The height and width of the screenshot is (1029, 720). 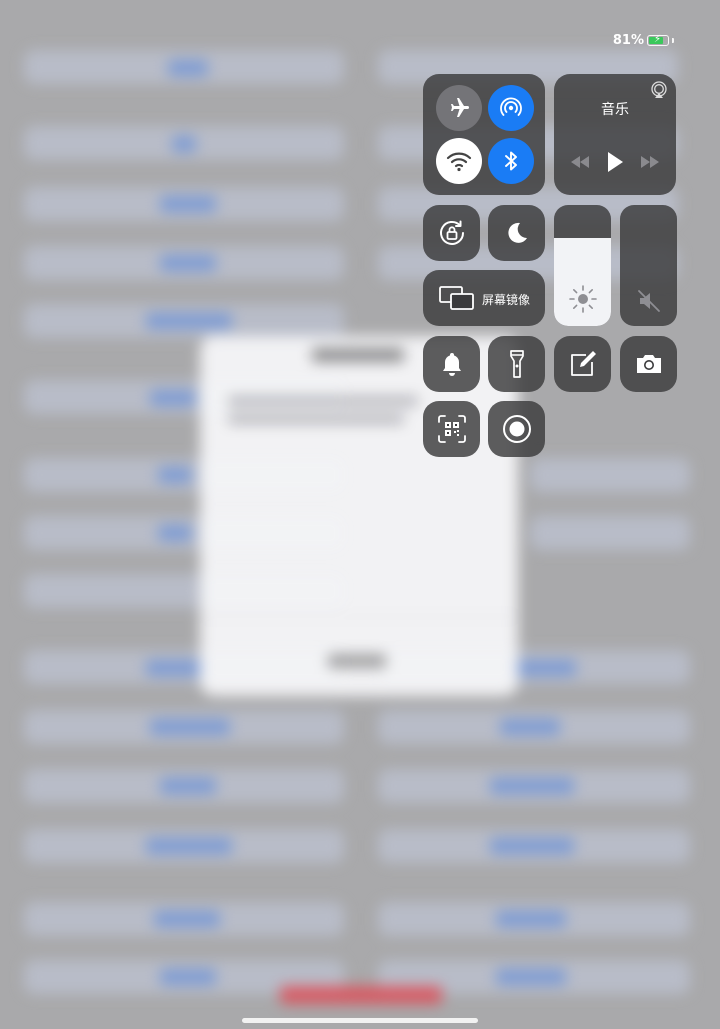 I want to click on wifi-icon, so click(x=459, y=162).